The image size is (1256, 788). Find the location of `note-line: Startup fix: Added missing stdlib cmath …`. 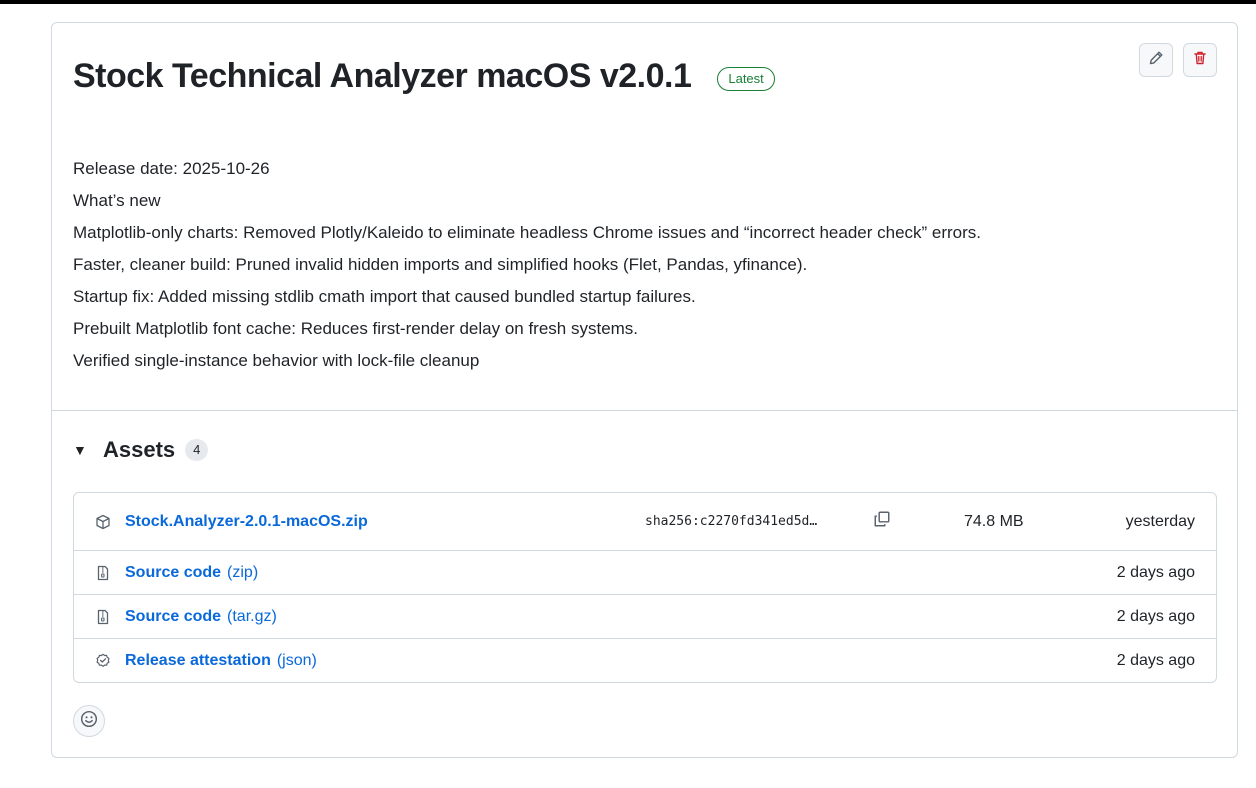

note-line: Startup fix: Added missing stdlib cmath … is located at coordinates (384, 296).